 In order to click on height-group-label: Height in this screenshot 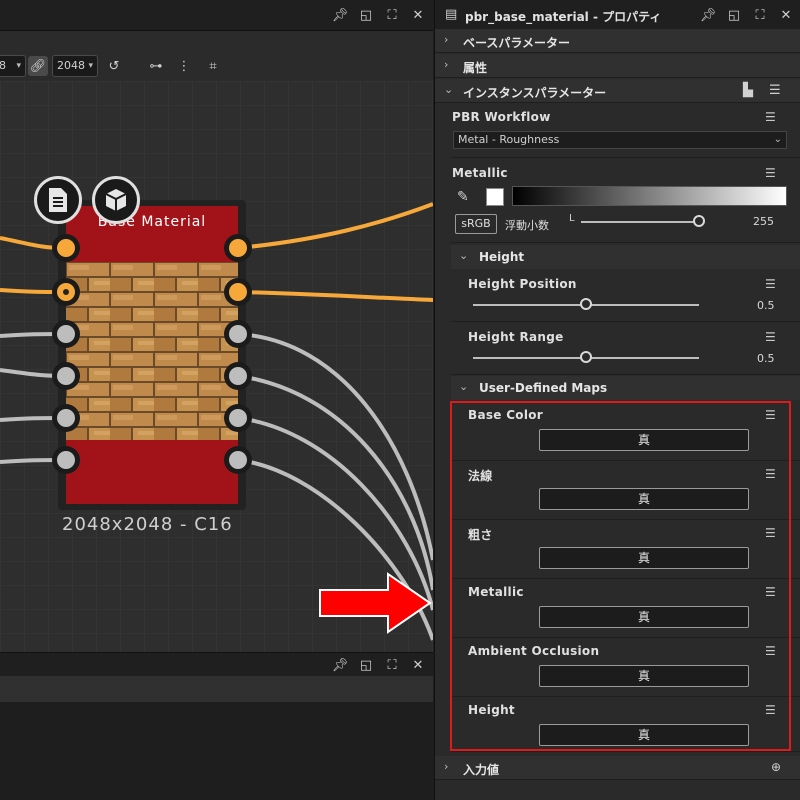, I will do `click(502, 257)`.